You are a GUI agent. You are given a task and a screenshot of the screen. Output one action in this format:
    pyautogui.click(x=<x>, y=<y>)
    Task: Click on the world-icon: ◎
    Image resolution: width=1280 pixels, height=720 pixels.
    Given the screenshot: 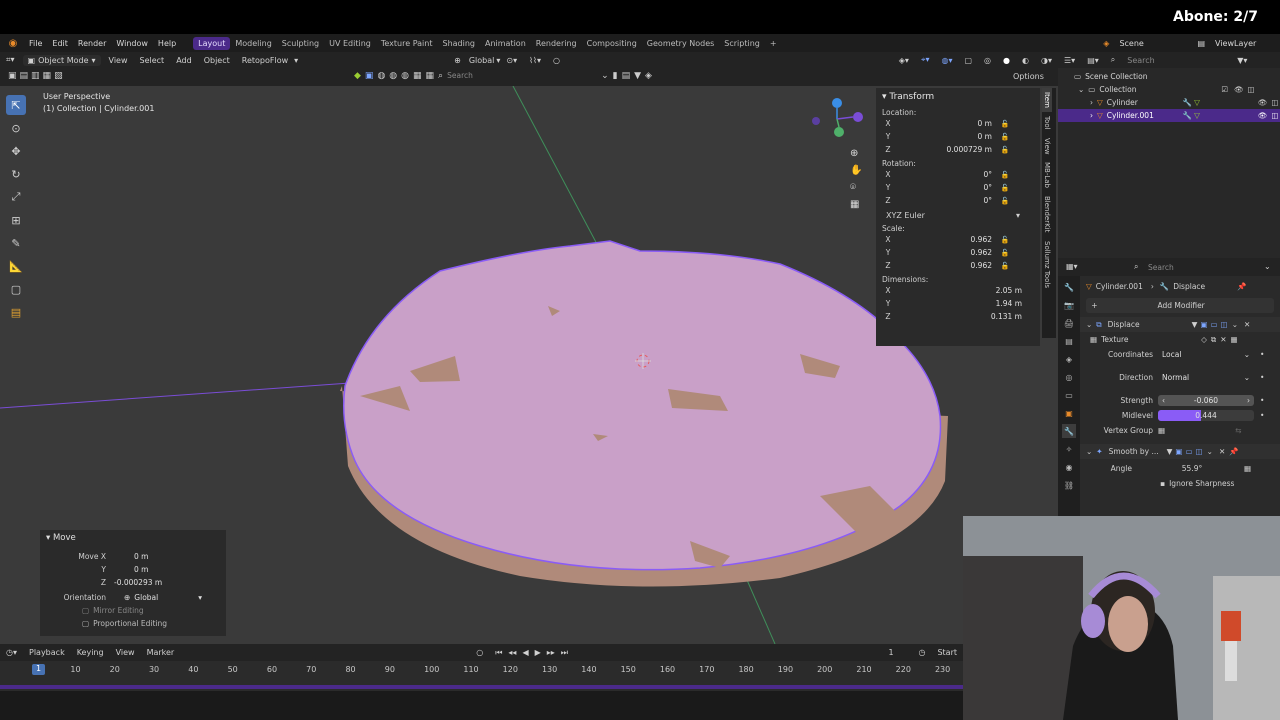 What is the action you would take?
    pyautogui.click(x=1069, y=377)
    